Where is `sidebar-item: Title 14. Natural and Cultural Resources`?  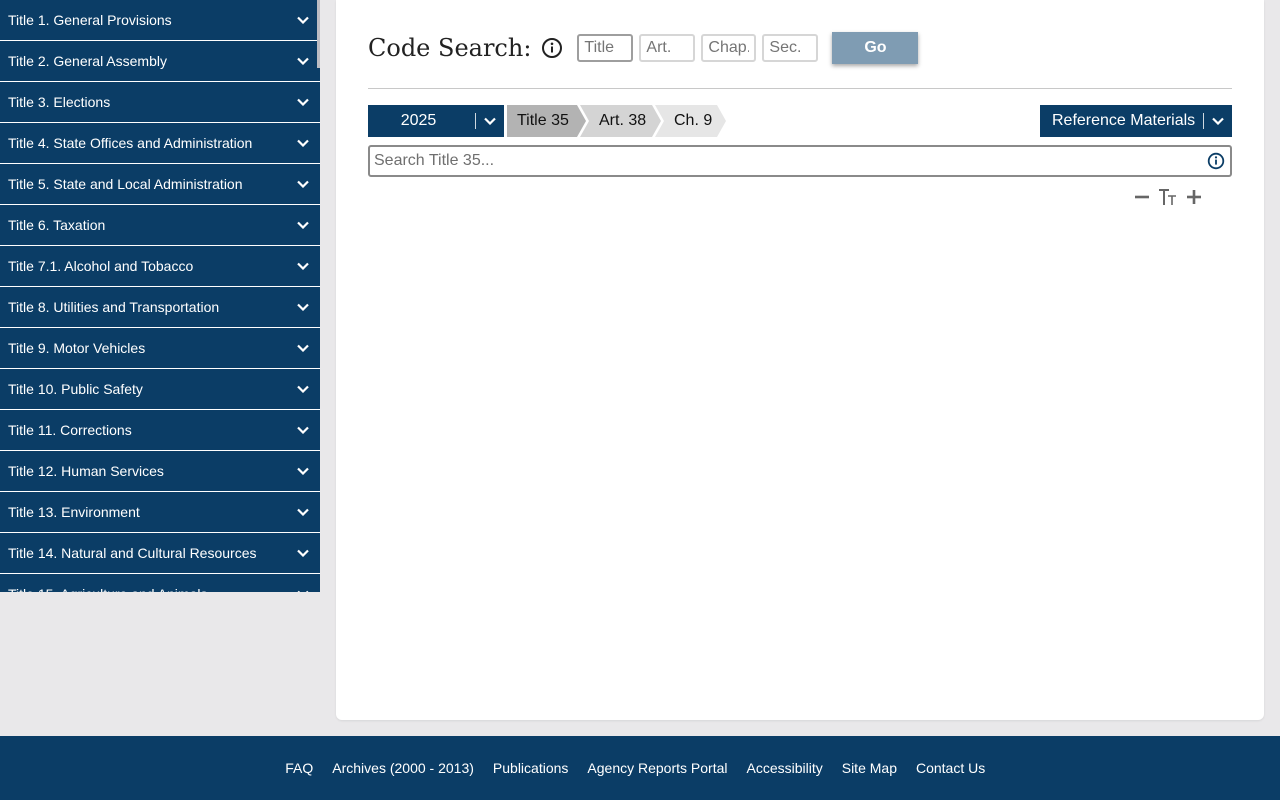
sidebar-item: Title 14. Natural and Cultural Resources is located at coordinates (160, 553).